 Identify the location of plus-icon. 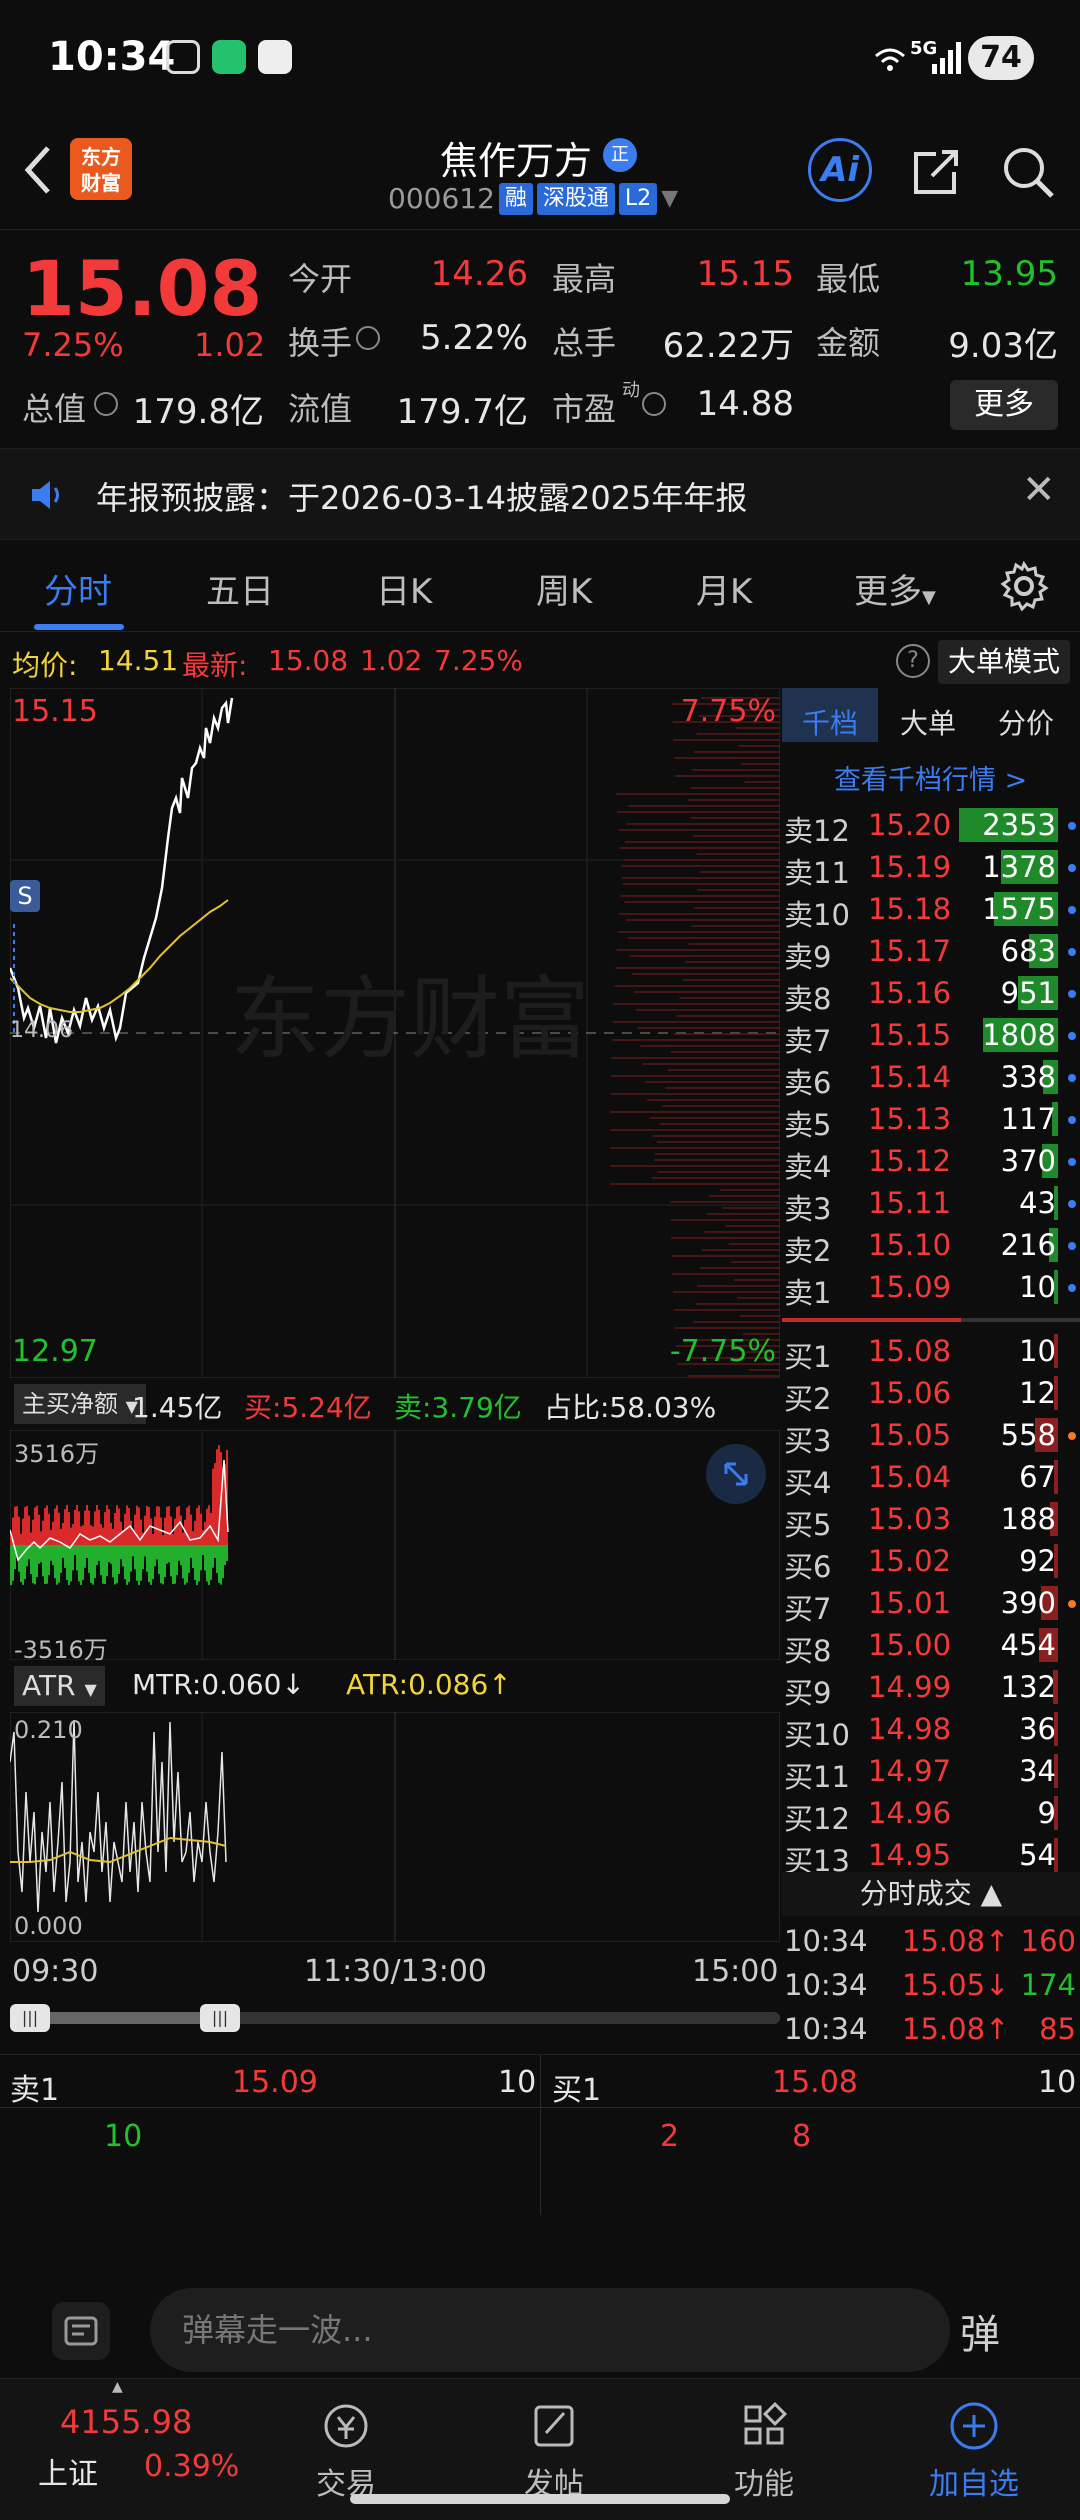
(974, 2426).